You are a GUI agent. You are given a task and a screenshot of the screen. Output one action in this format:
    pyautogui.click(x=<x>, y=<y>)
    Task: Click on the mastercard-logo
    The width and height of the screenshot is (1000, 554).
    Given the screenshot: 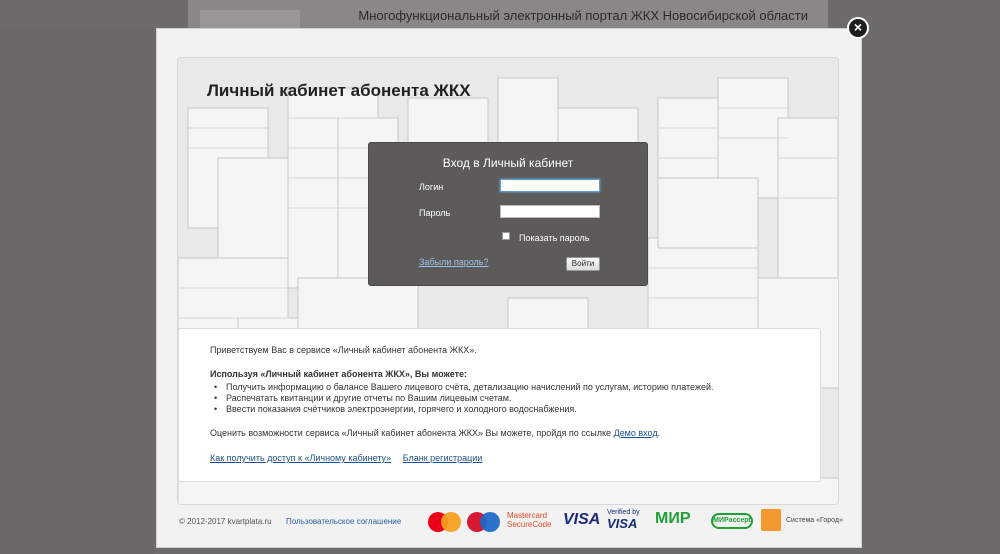 What is the action you would take?
    pyautogui.click(x=445, y=522)
    